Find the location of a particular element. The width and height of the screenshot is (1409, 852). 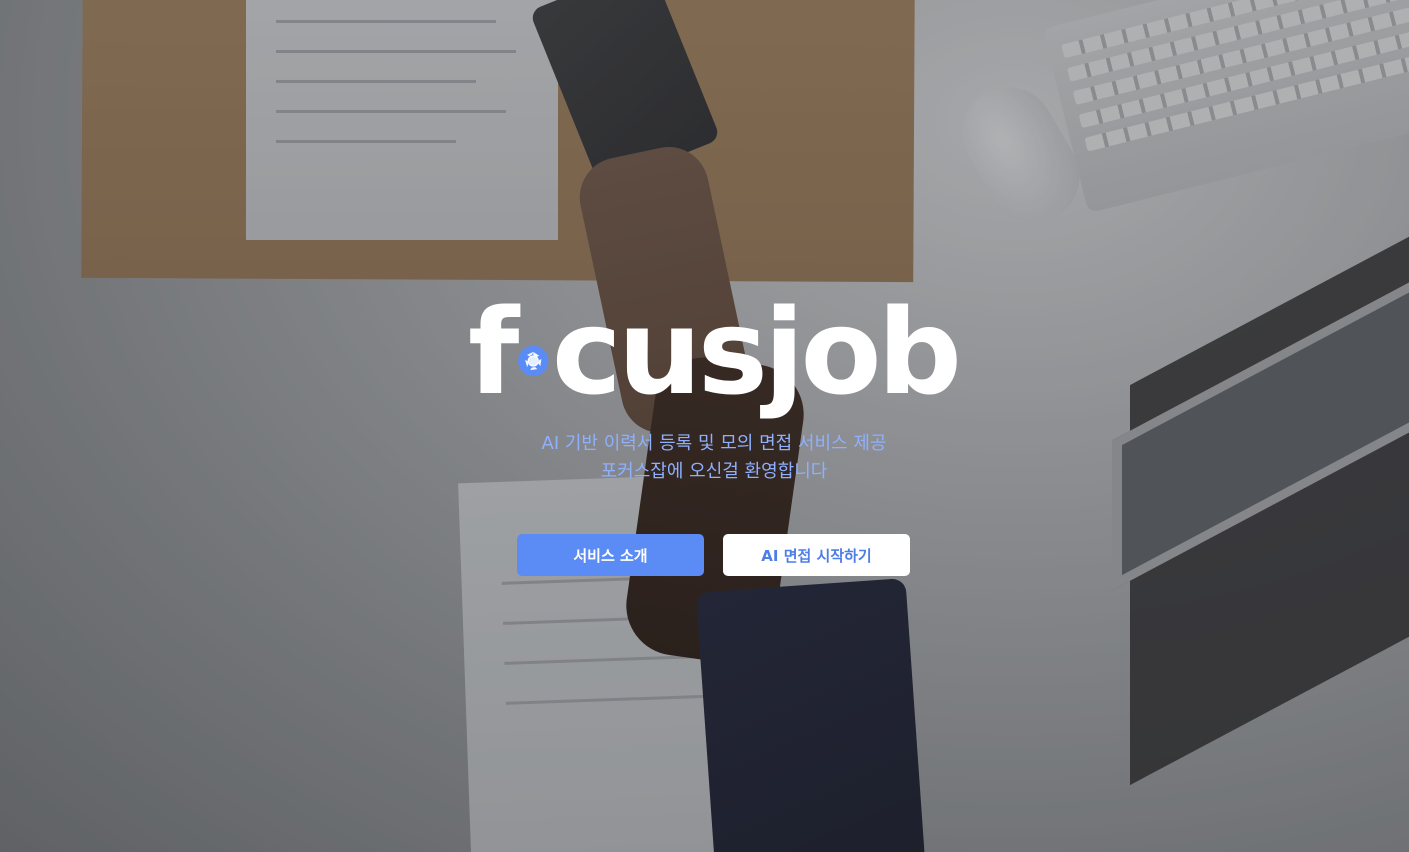

start-ai-interview-button: AI 면접 시작하기 is located at coordinates (816, 555).